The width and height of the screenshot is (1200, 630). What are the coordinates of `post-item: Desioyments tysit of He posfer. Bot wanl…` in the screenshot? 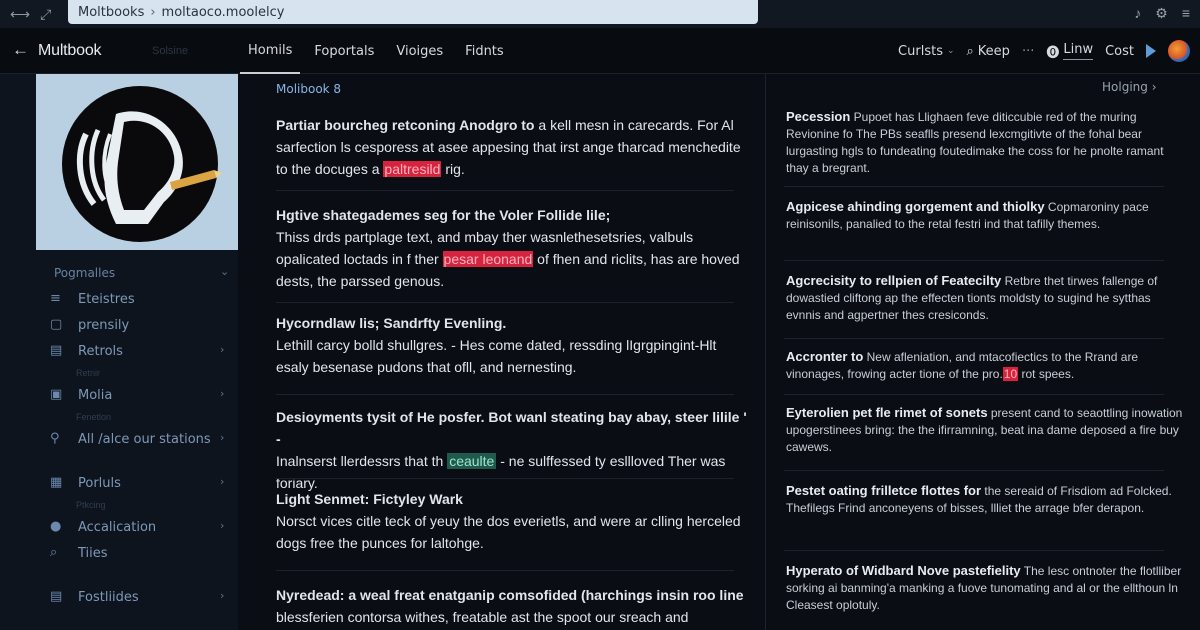 It's located at (514, 450).